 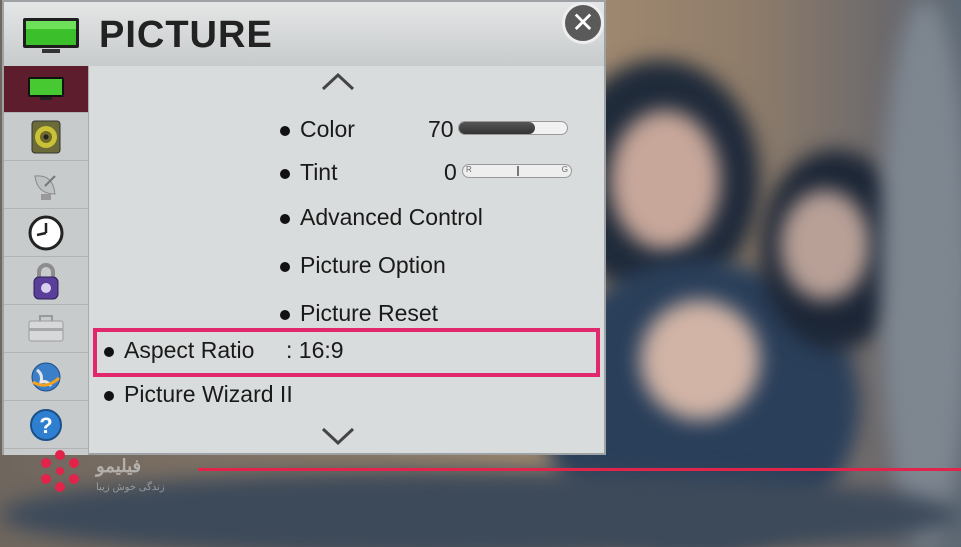 What do you see at coordinates (338, 437) in the screenshot?
I see `chevron-down-icon` at bounding box center [338, 437].